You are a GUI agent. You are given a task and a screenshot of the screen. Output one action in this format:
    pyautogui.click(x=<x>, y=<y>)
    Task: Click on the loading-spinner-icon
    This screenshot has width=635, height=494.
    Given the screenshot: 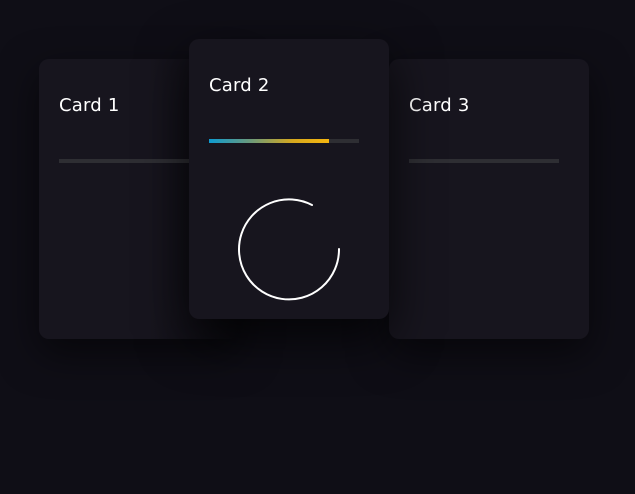 What is the action you would take?
    pyautogui.click(x=289, y=249)
    